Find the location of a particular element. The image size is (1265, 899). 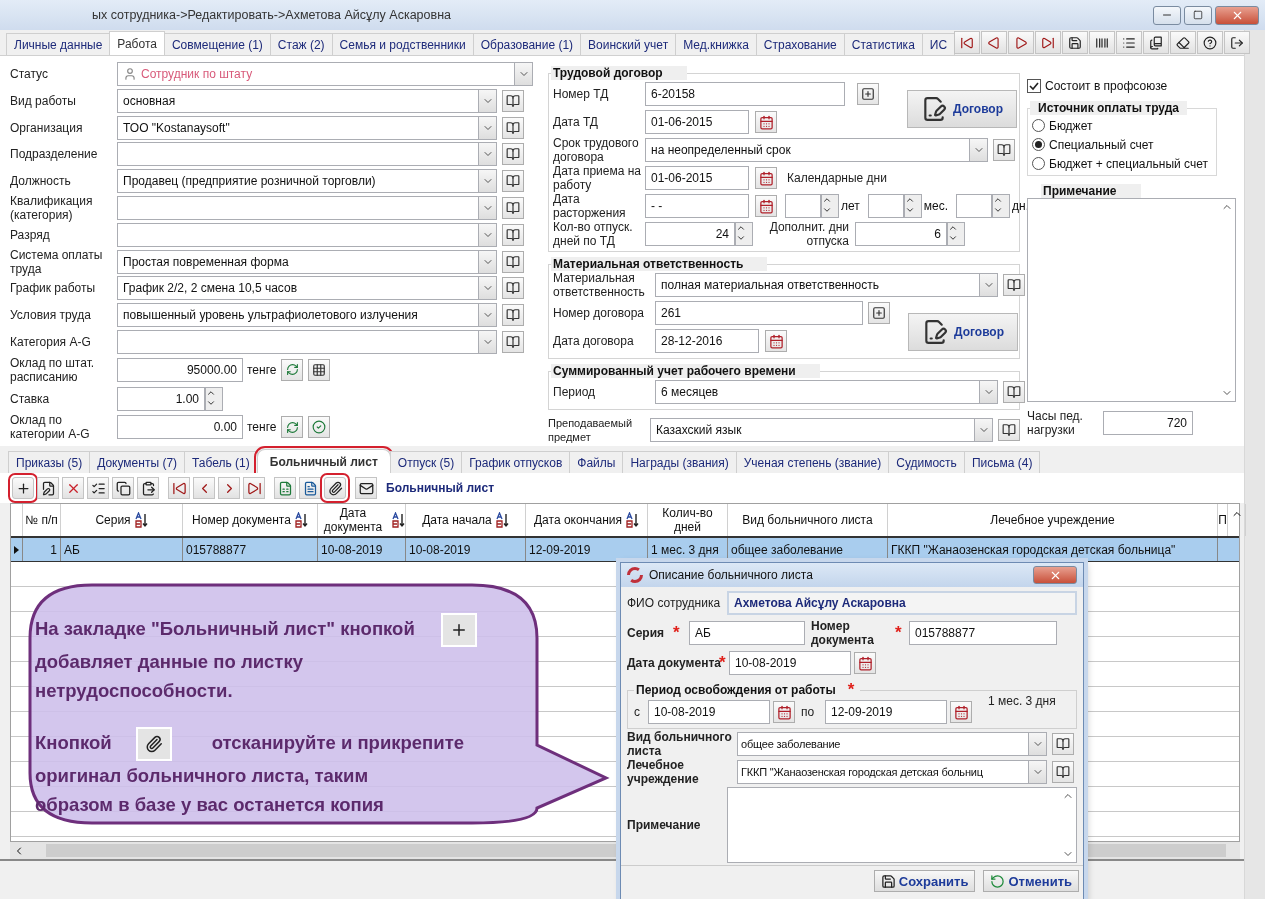

text-field: 015788877 is located at coordinates (983, 633).